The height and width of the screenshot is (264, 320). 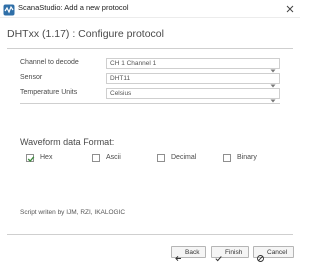 I want to click on cancel-button: Cancel, so click(x=273, y=254).